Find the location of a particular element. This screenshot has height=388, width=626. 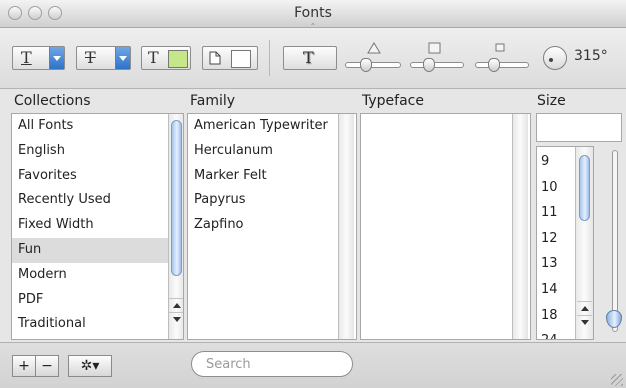

document-icon is located at coordinates (215, 58).